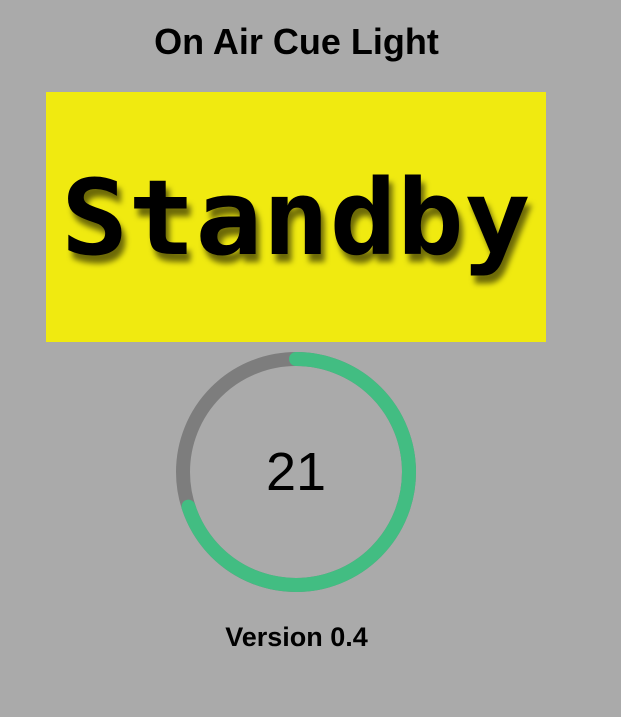 Image resolution: width=621 pixels, height=717 pixels. I want to click on status-label: Standby, so click(296, 218).